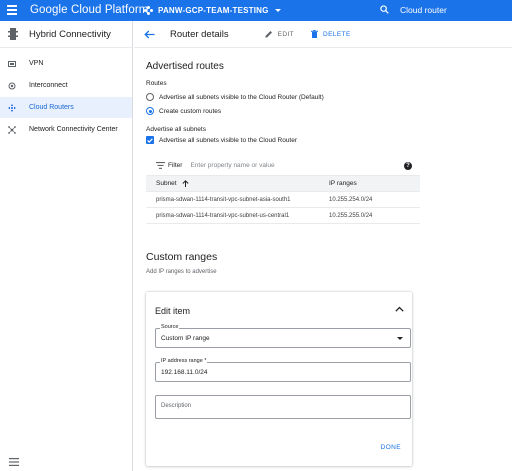 The height and width of the screenshot is (471, 512). What do you see at coordinates (73, 129) in the screenshot?
I see `sidebar-item-label: Network Connectivity Center` at bounding box center [73, 129].